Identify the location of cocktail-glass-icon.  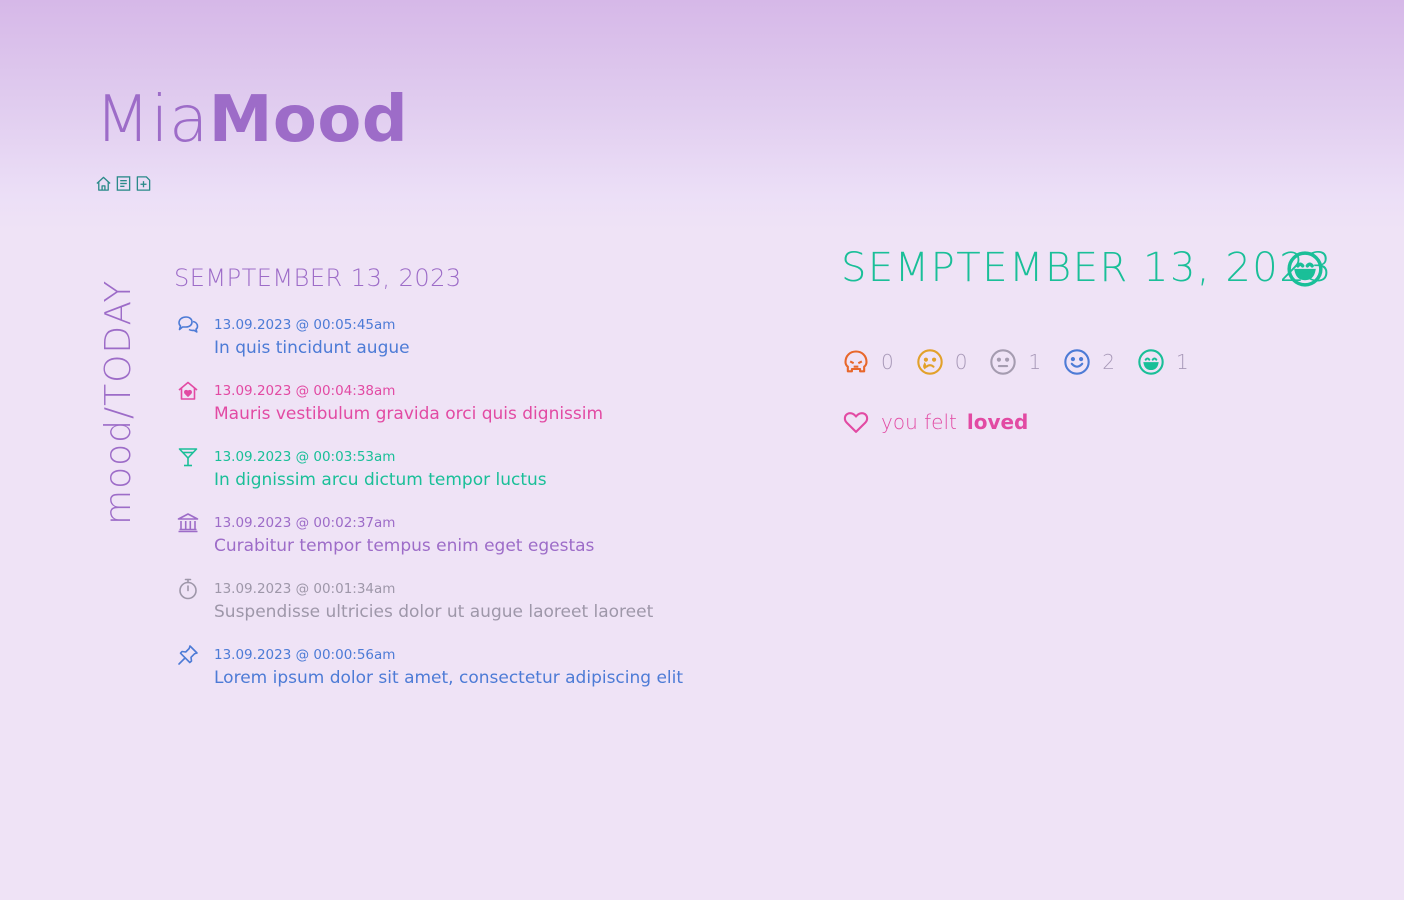
(188, 457).